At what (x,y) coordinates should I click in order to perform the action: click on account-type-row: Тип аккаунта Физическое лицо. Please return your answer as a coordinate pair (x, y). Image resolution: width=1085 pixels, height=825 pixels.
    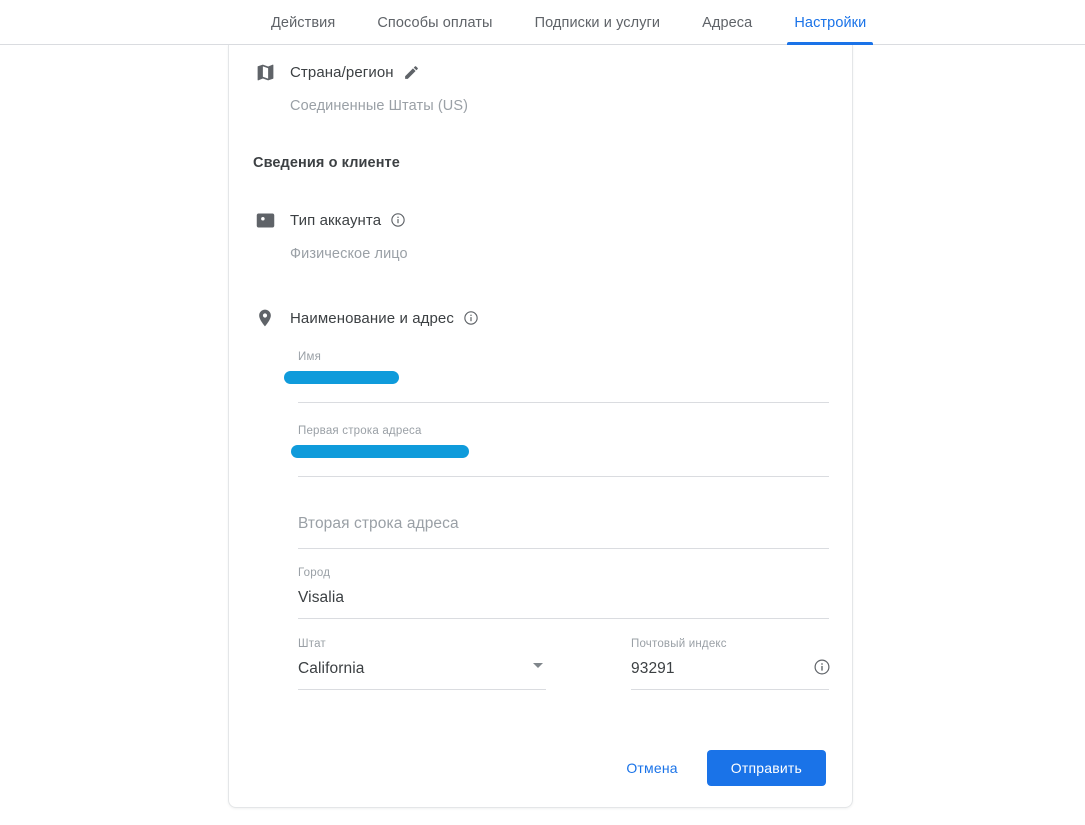
    Looking at the image, I should click on (330, 235).